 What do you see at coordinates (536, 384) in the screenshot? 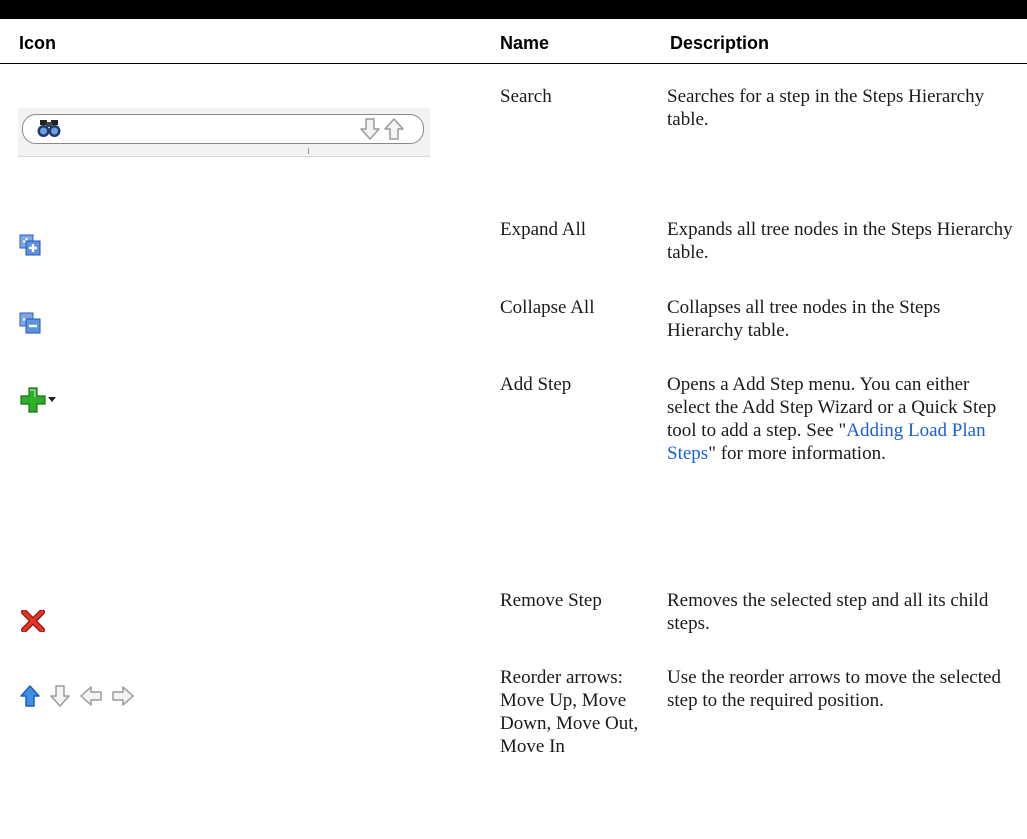
I see `row-name-add-step: Add Step` at bounding box center [536, 384].